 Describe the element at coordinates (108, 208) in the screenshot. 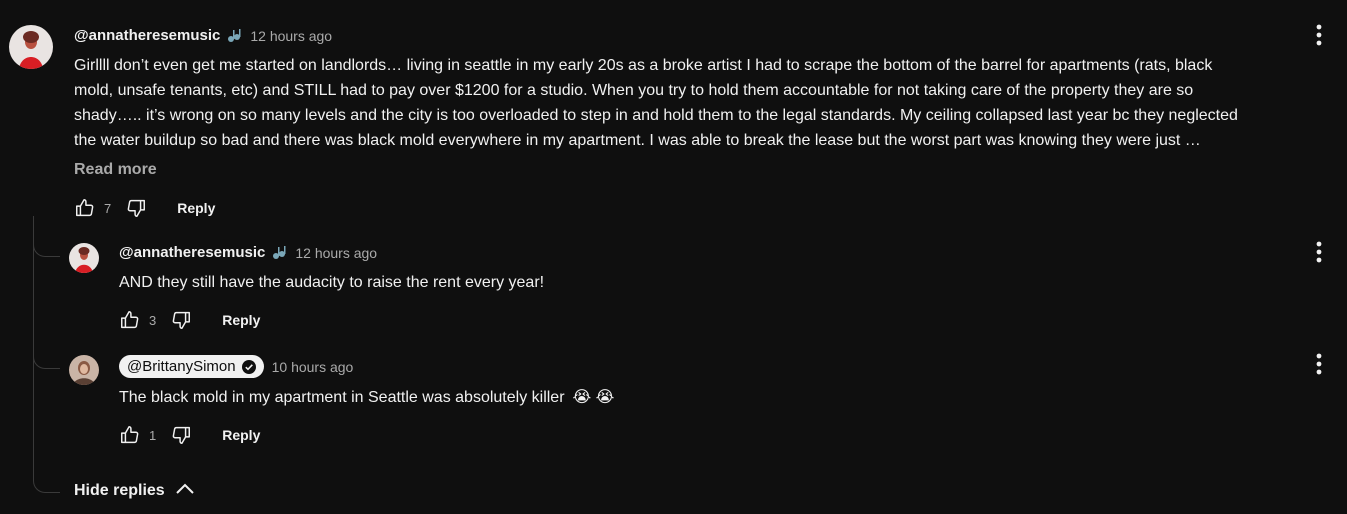

I see `like-count: 7` at that location.